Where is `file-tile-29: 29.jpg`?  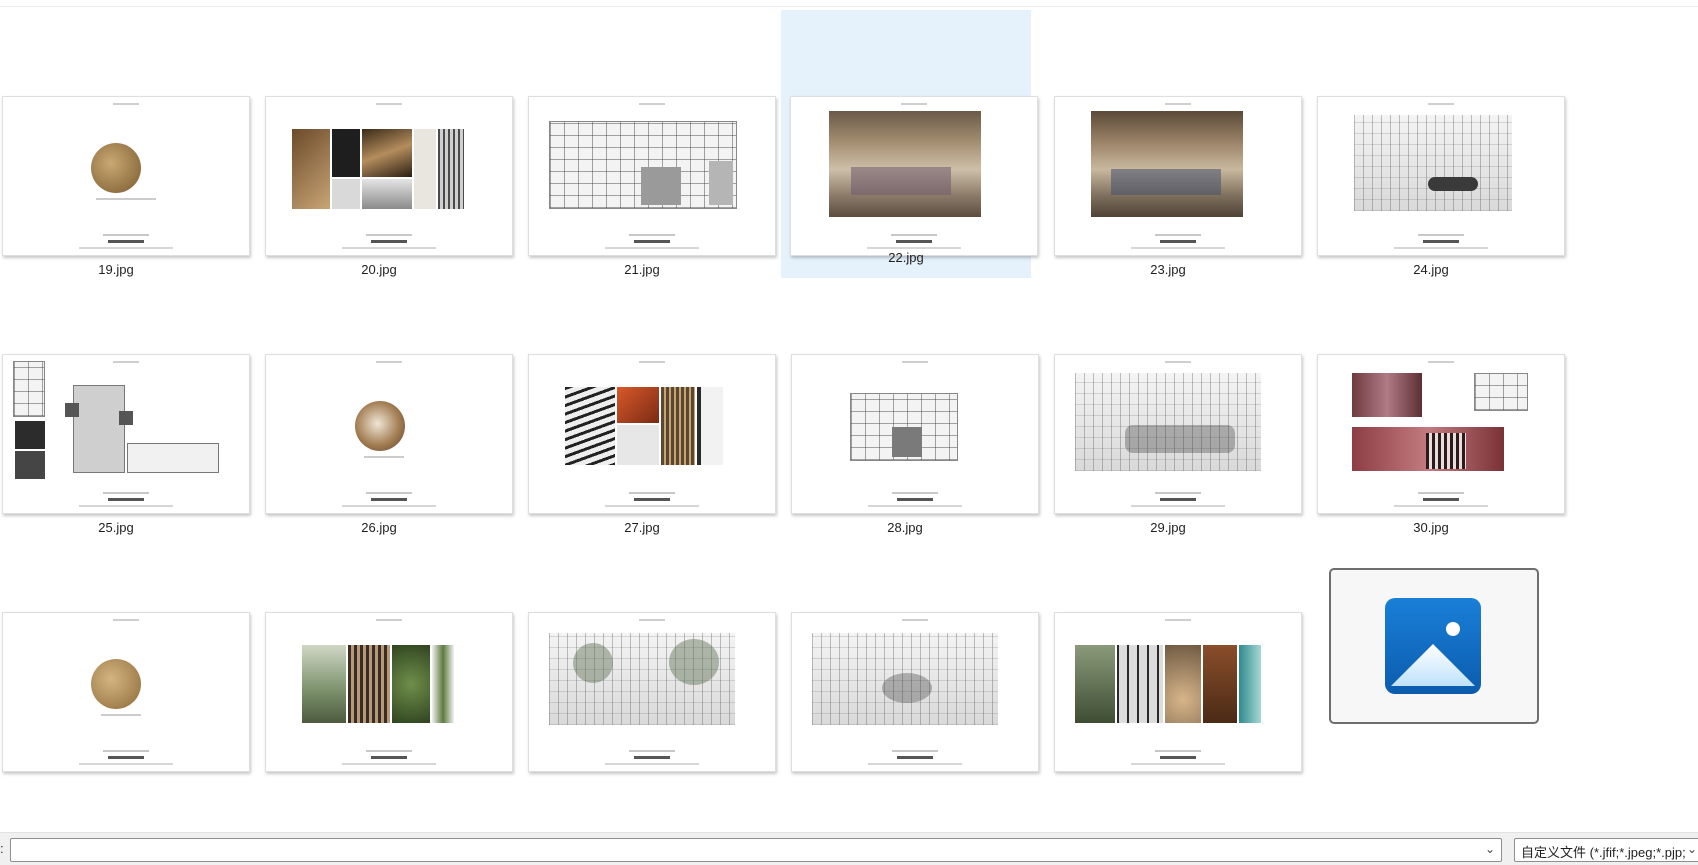 file-tile-29: 29.jpg is located at coordinates (1188, 401).